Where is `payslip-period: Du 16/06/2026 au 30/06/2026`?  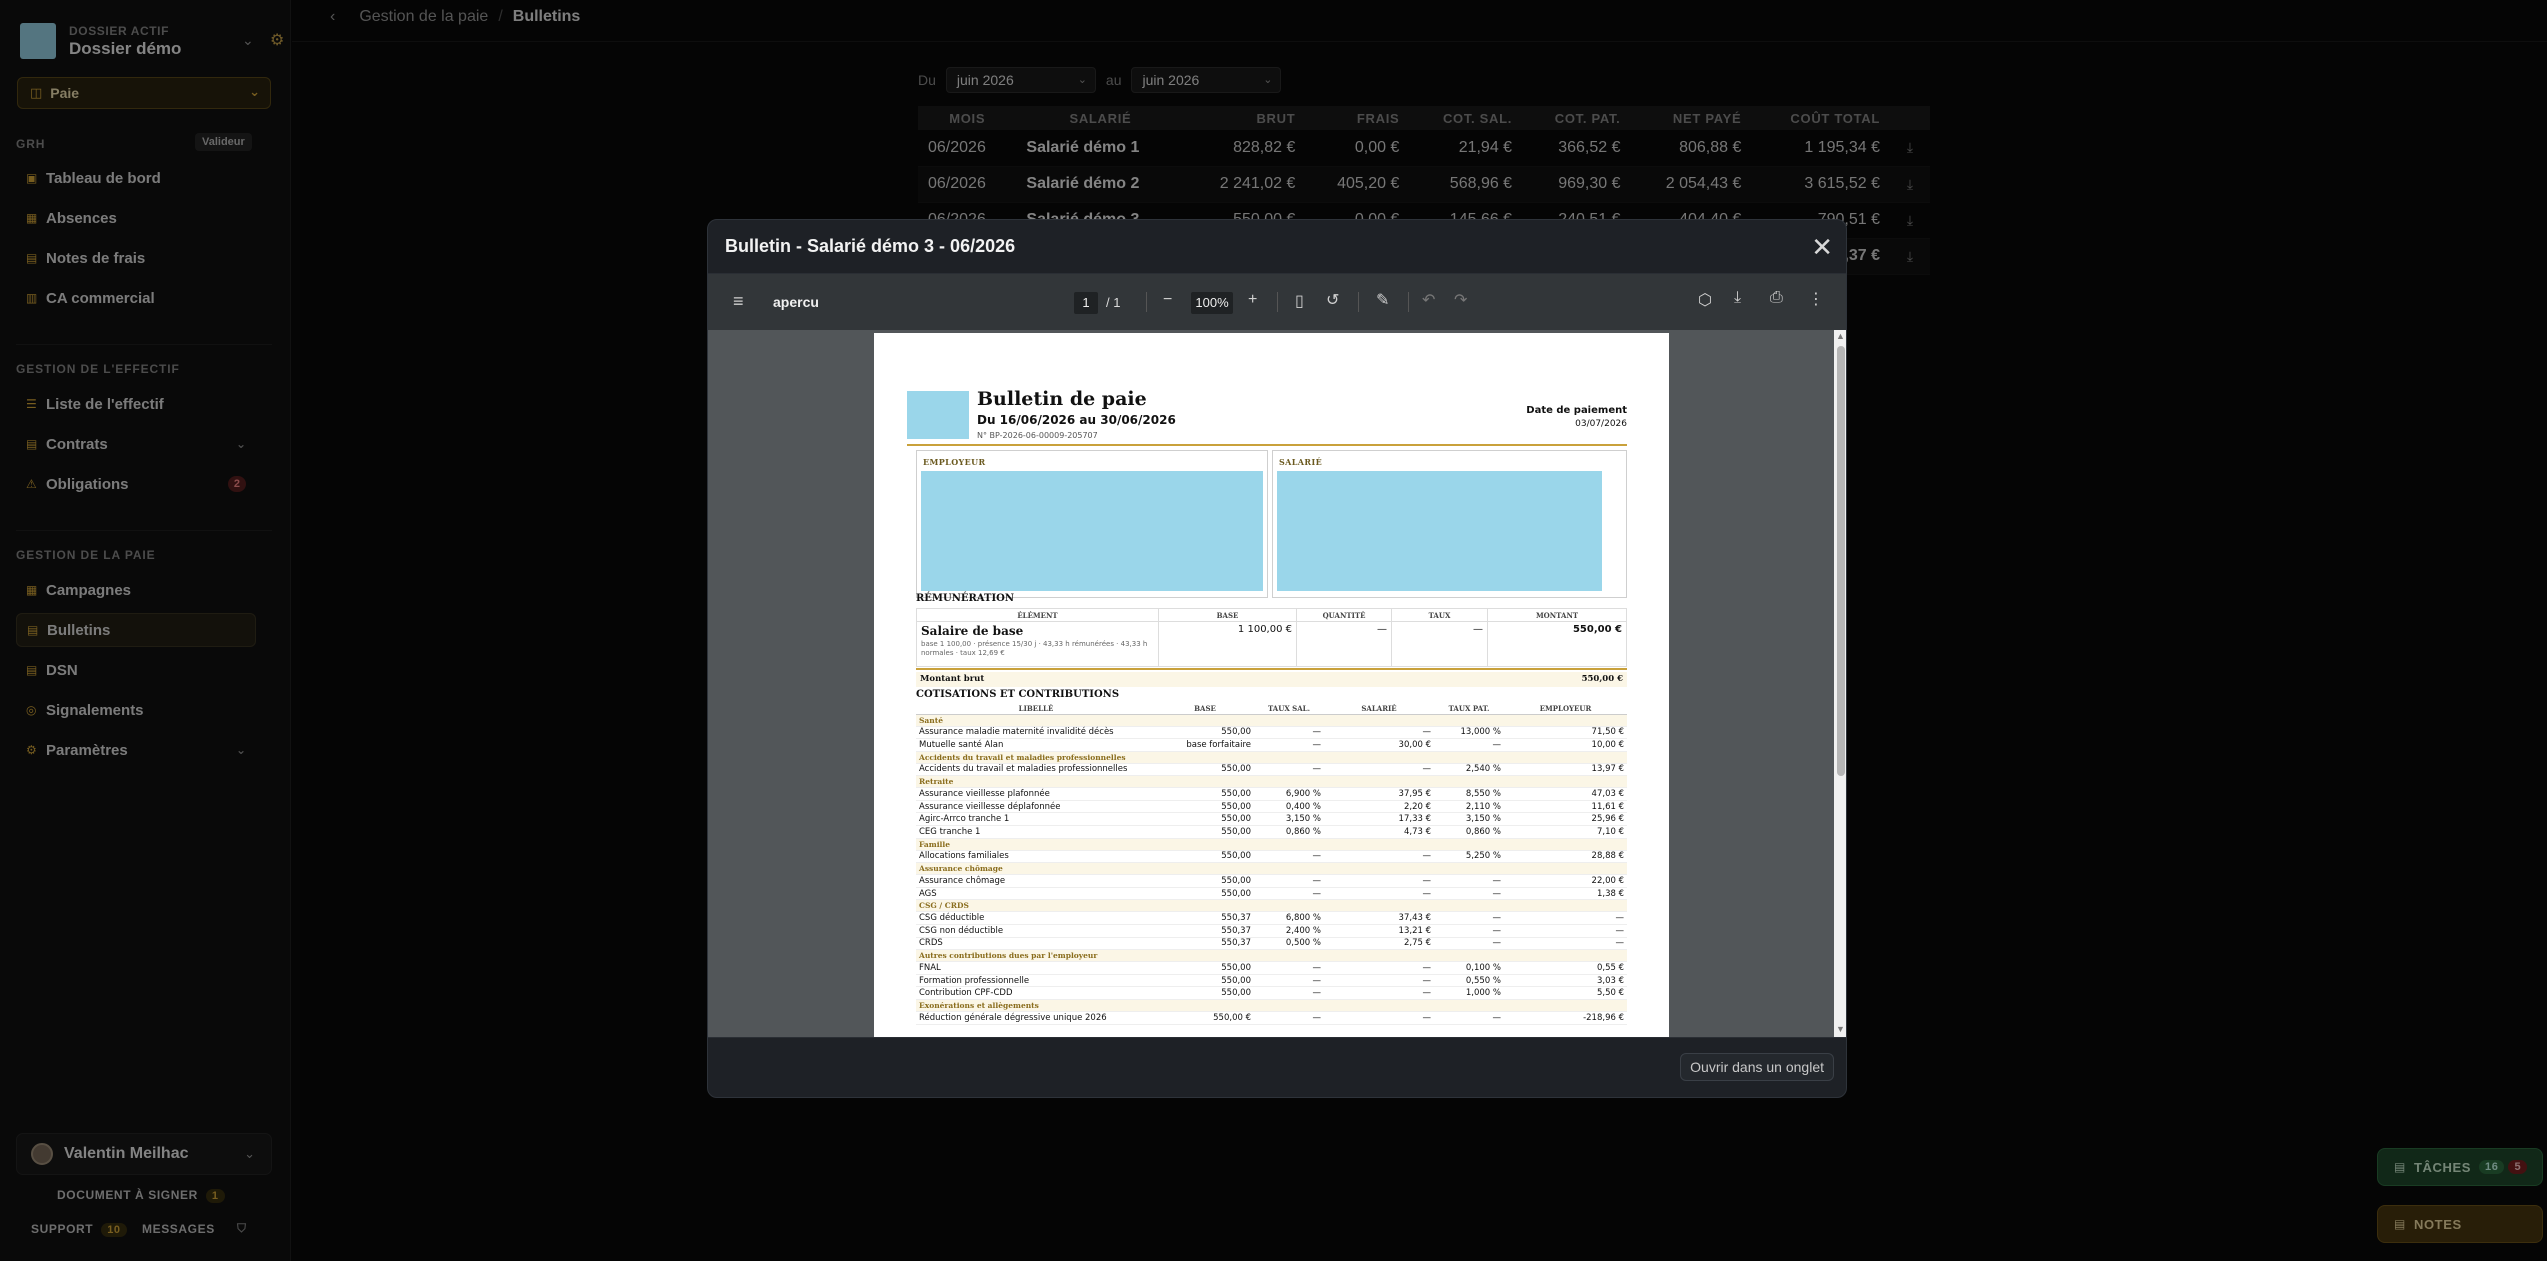 payslip-period: Du 16/06/2026 au 30/06/2026 is located at coordinates (1076, 420).